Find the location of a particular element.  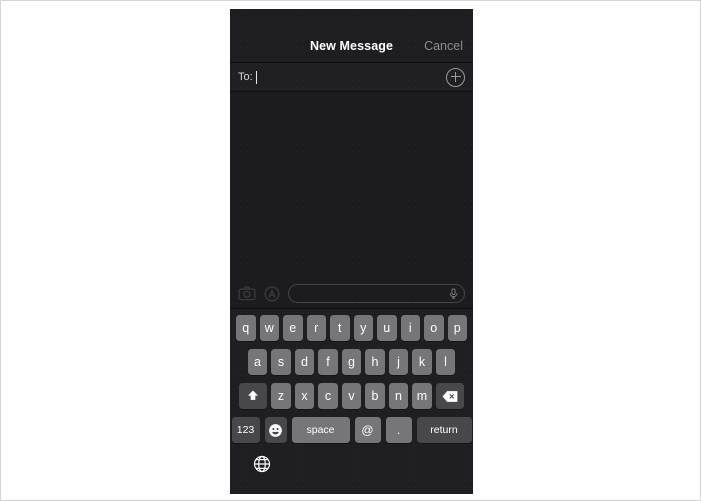

conversation-area is located at coordinates (351, 185).